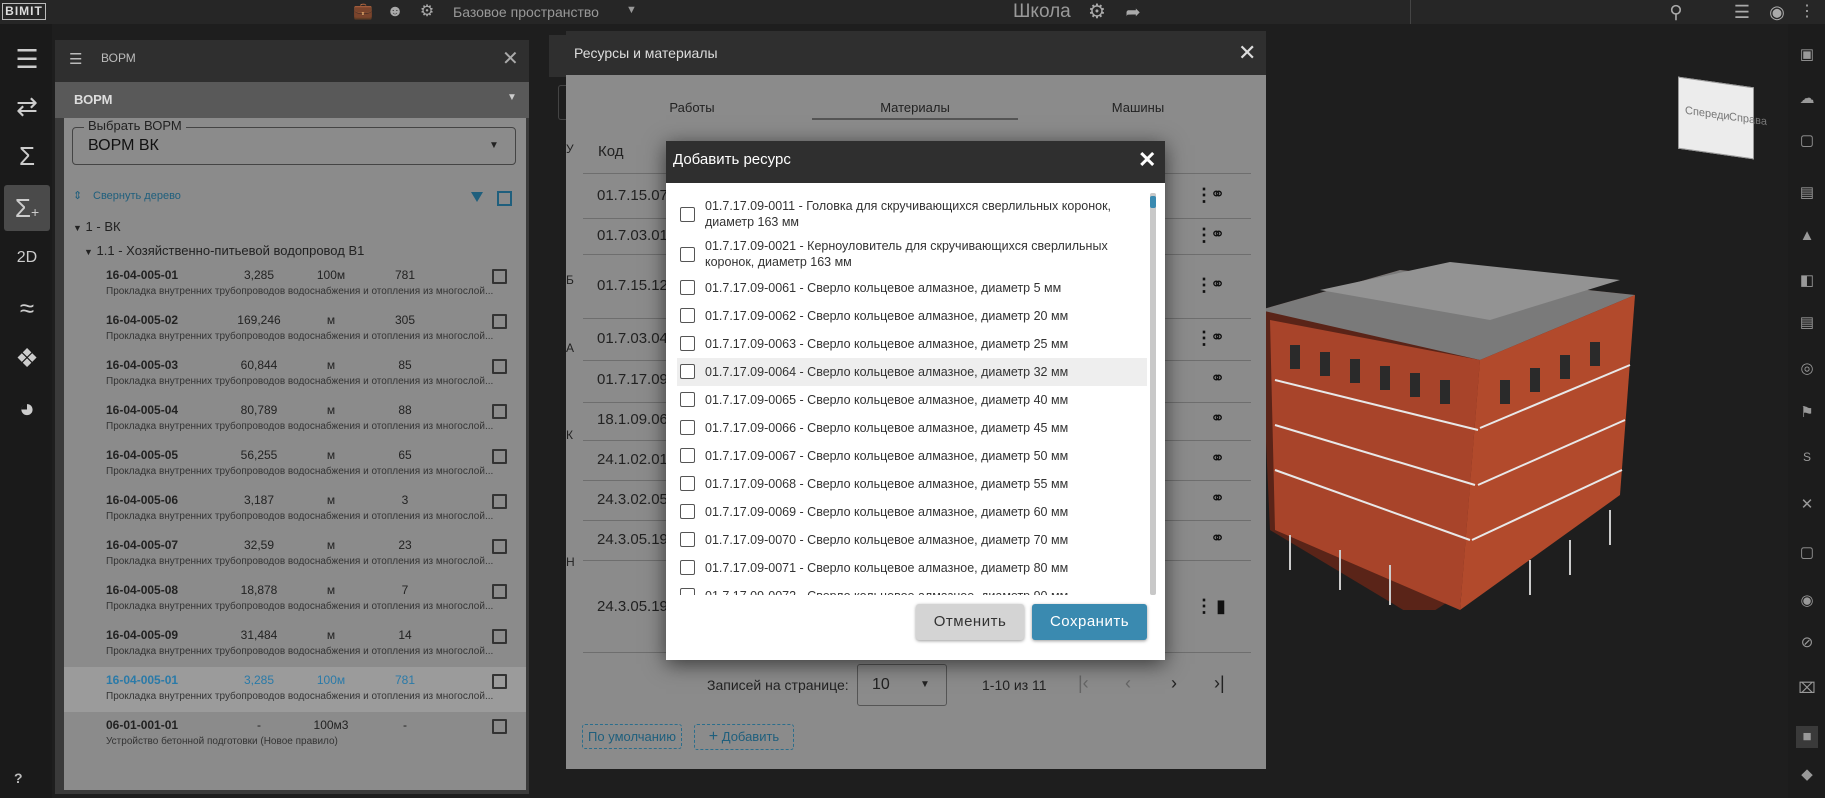 This screenshot has height=798, width=1825. What do you see at coordinates (1807, 55) in the screenshot?
I see `focus-icon: ▣` at bounding box center [1807, 55].